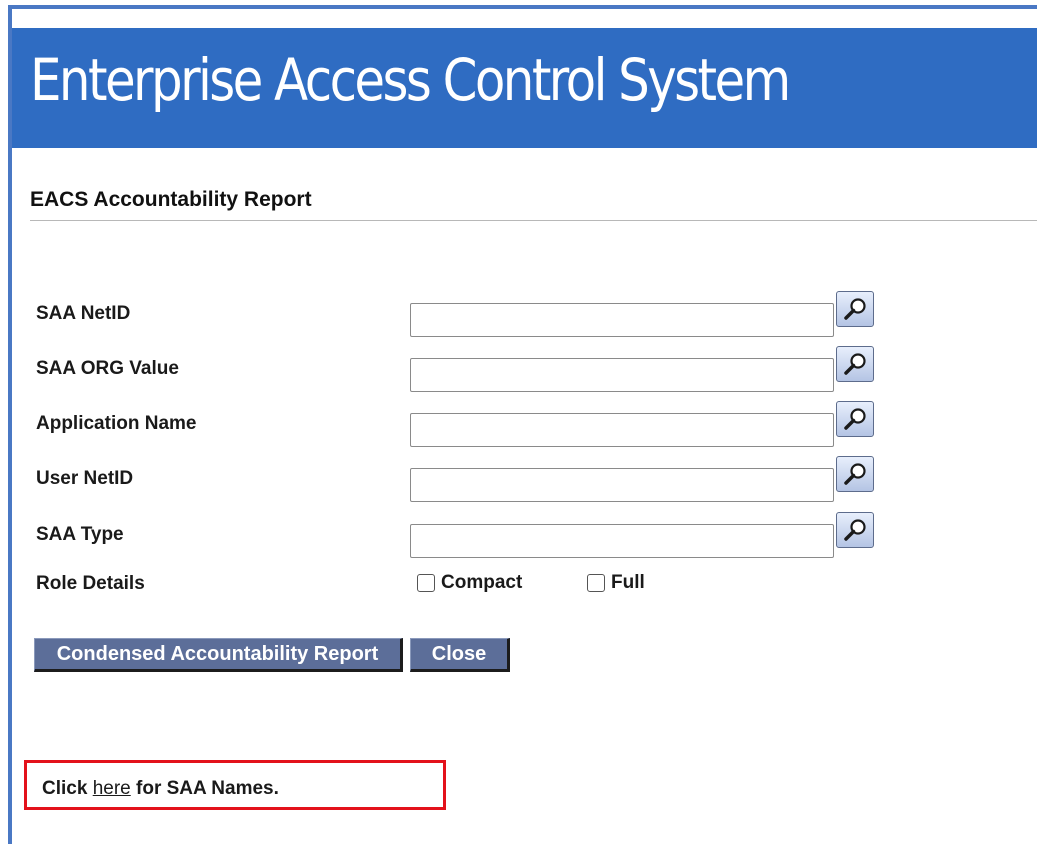  I want to click on user-netid-label: User NetID, so click(85, 478).